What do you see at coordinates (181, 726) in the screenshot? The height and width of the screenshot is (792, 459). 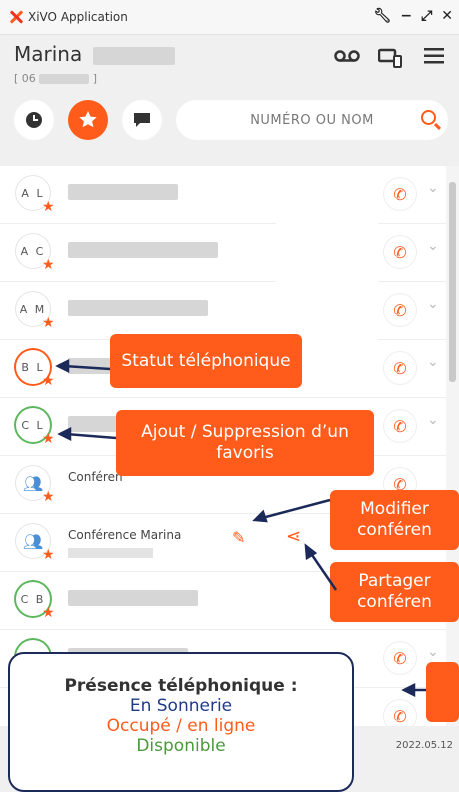 I see `legend-busy: Occupé / en ligne` at bounding box center [181, 726].